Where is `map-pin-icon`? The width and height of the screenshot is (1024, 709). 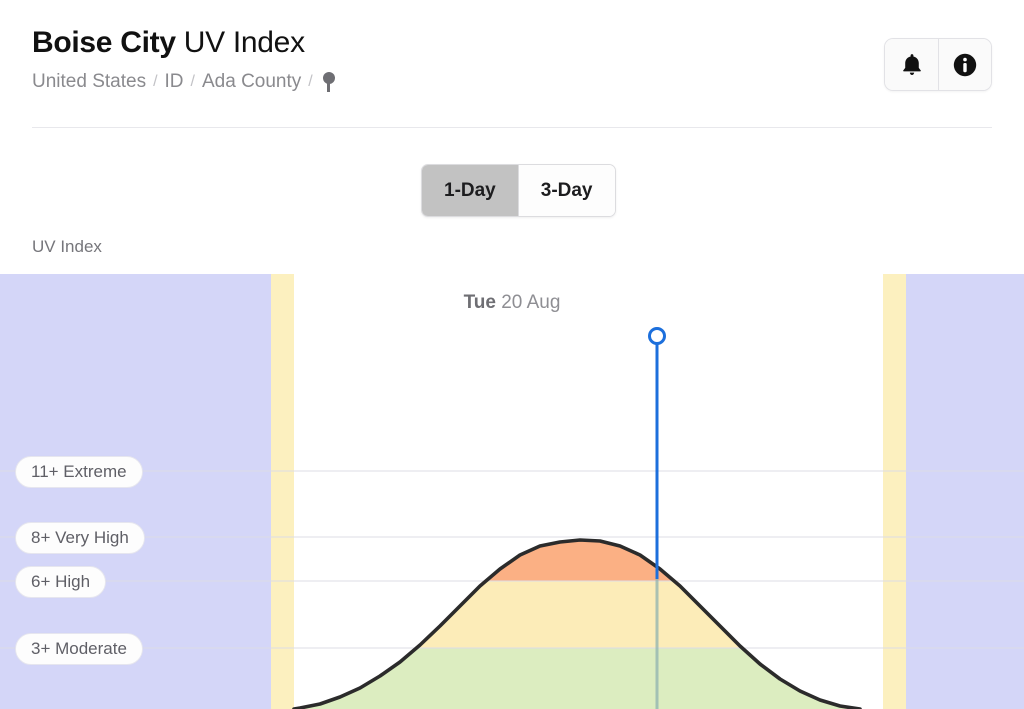
map-pin-icon is located at coordinates (329, 82).